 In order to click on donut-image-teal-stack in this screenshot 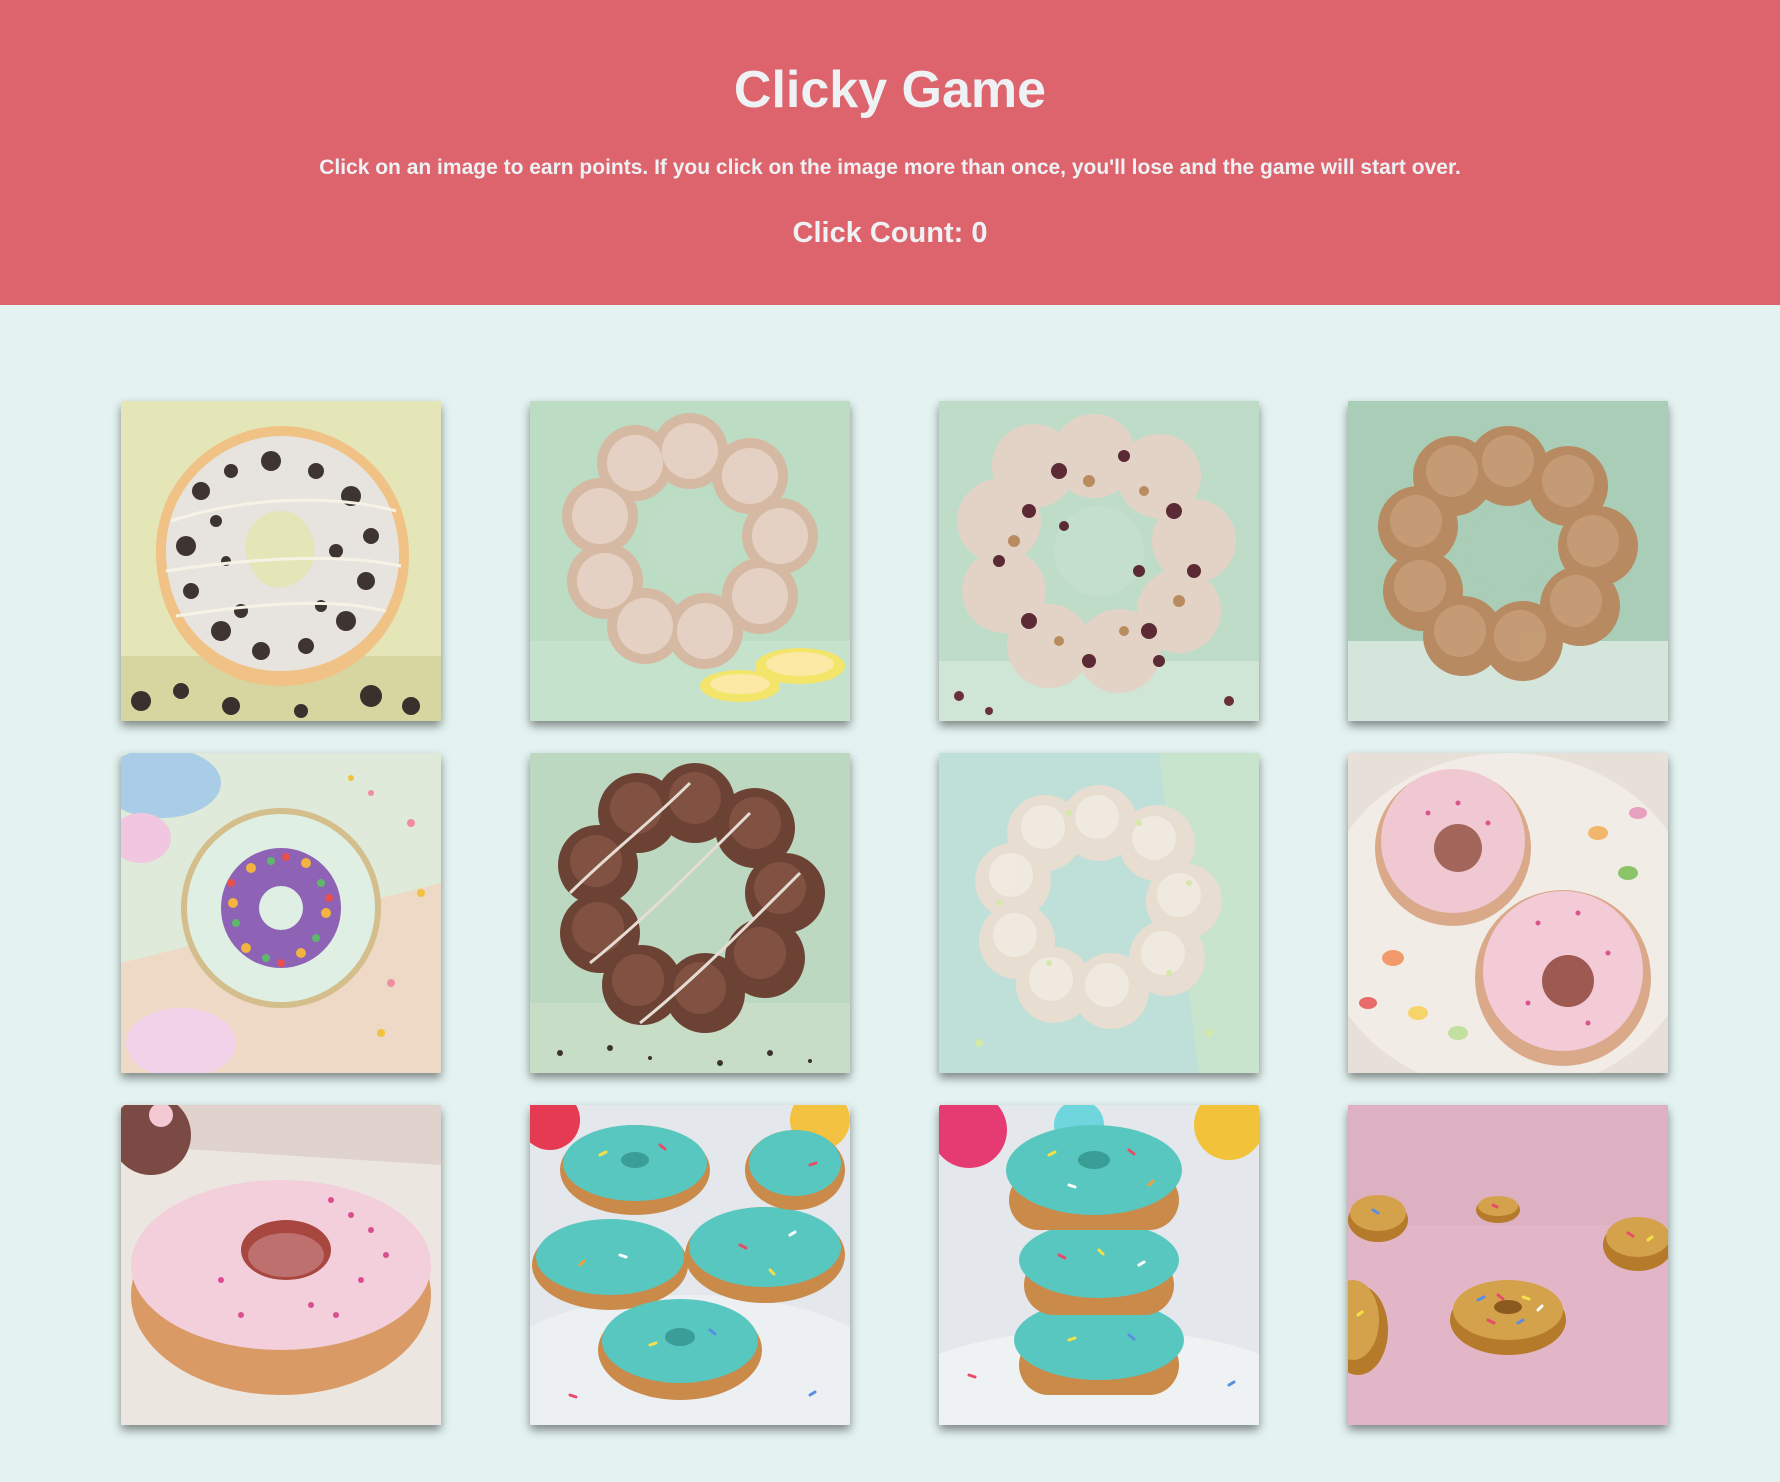, I will do `click(1099, 1265)`.